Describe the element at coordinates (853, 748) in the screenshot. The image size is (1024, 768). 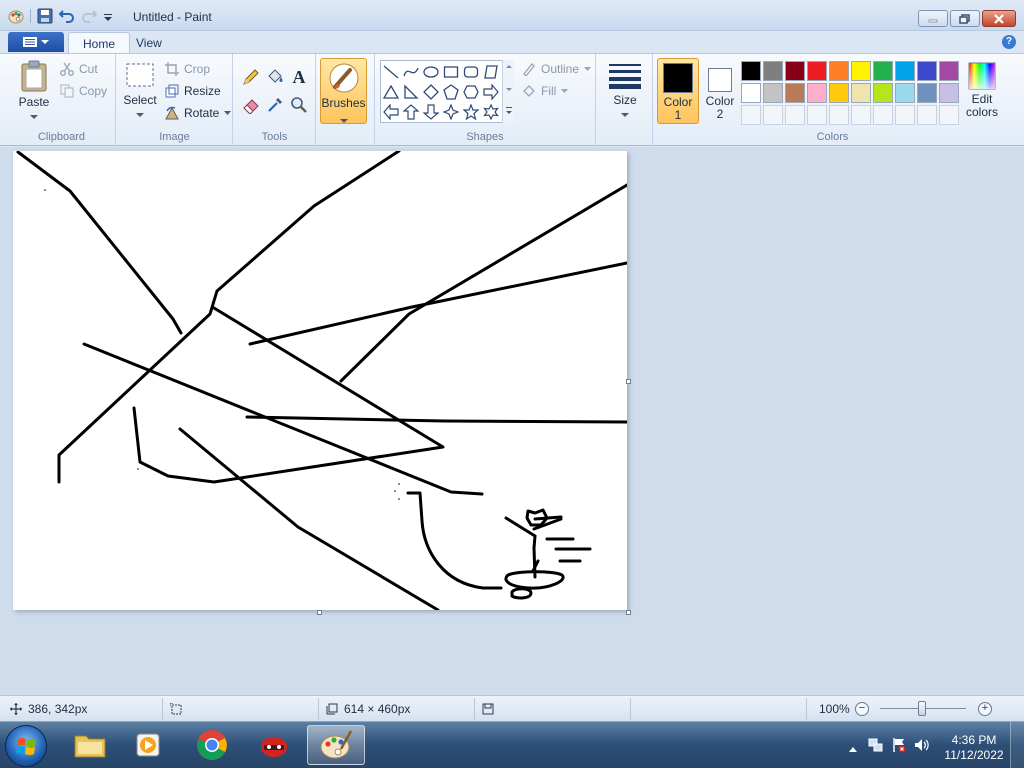
I see `show-hidden-icons-button` at that location.